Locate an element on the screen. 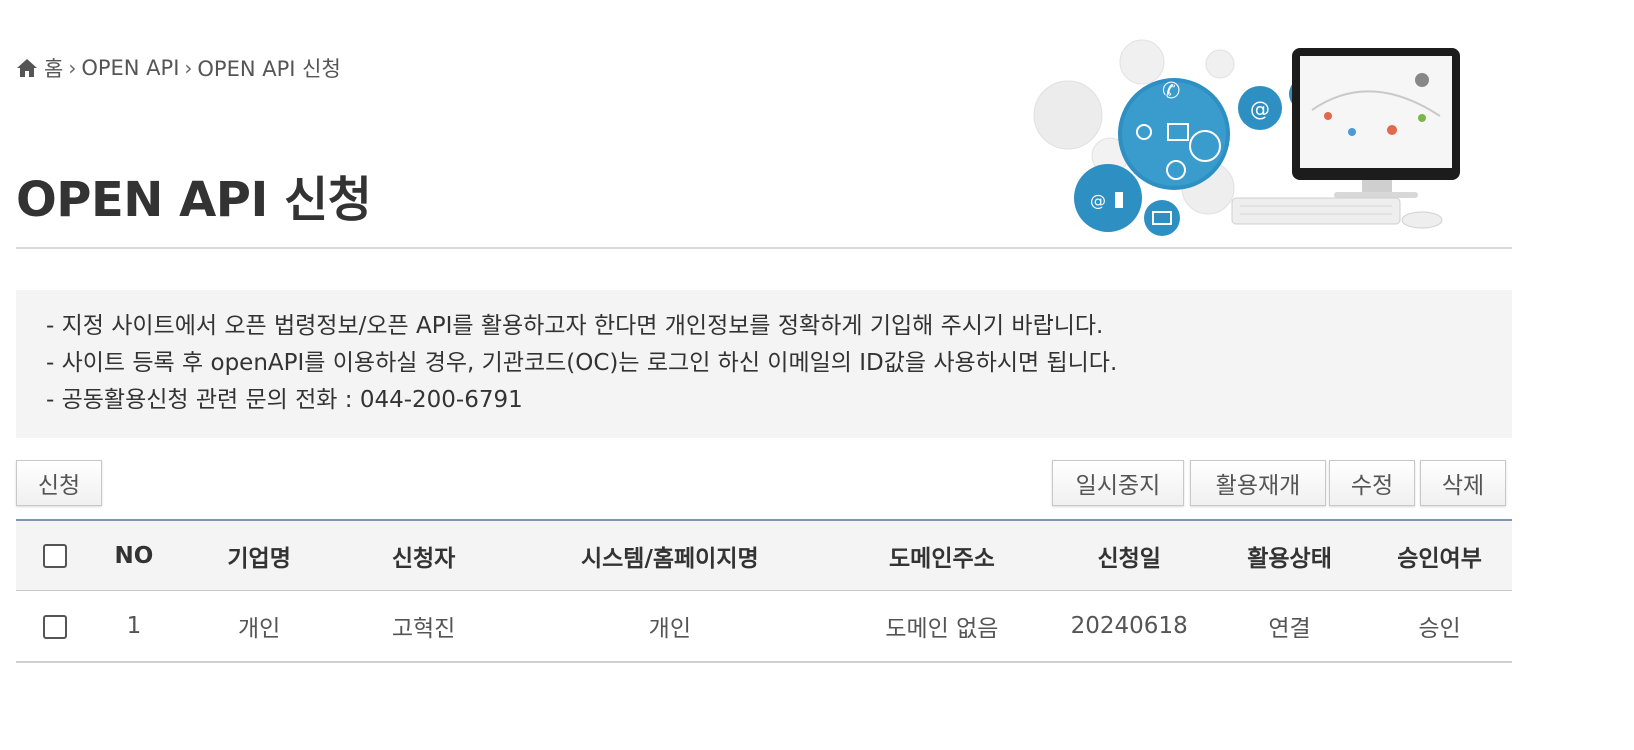 The image size is (1634, 750). home-icon is located at coordinates (27, 68).